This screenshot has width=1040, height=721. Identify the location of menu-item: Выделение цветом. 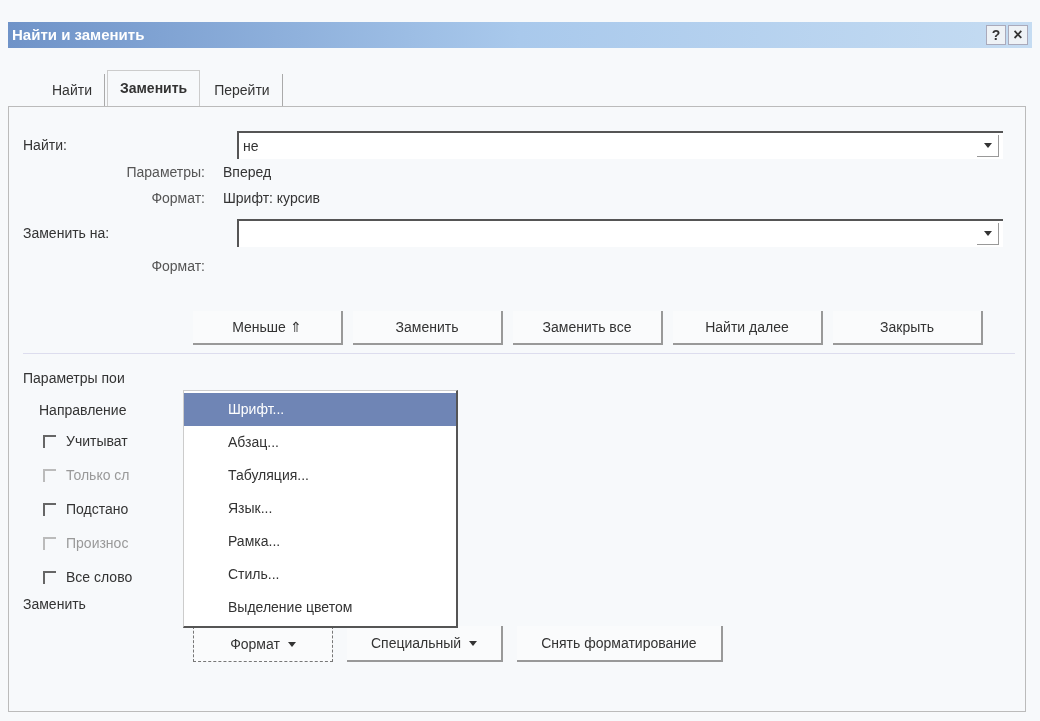
(320, 607).